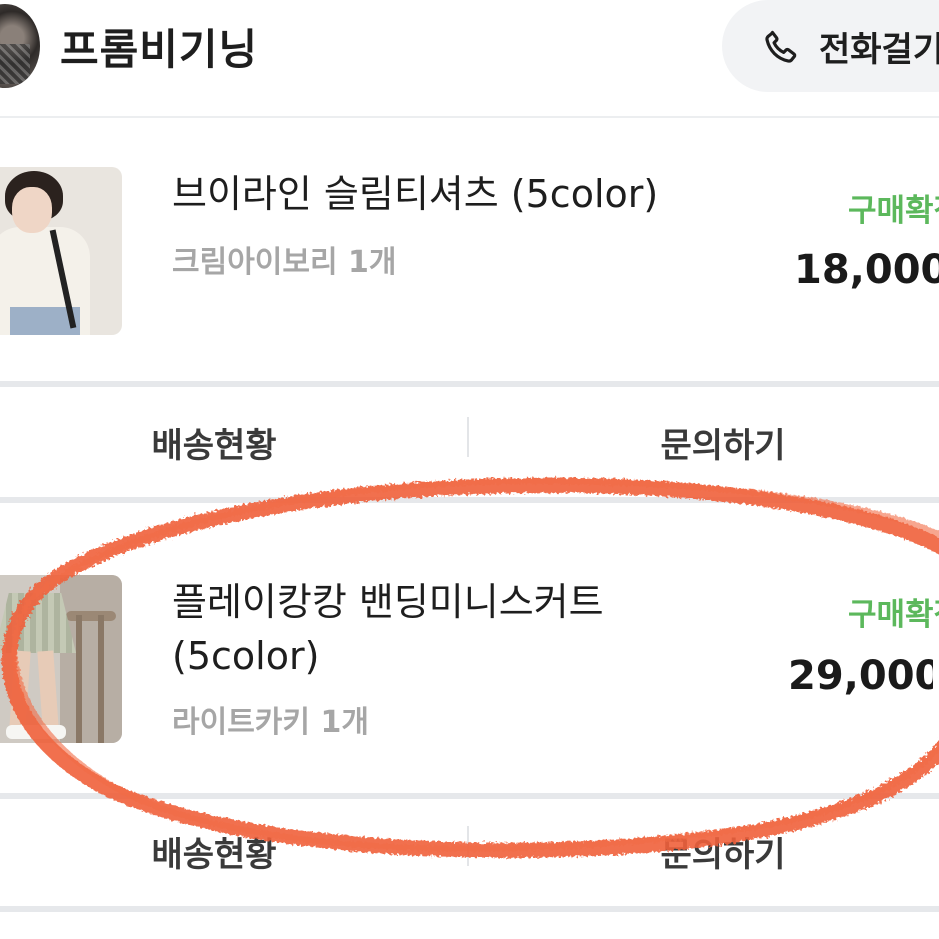  I want to click on phone-icon, so click(781, 46).